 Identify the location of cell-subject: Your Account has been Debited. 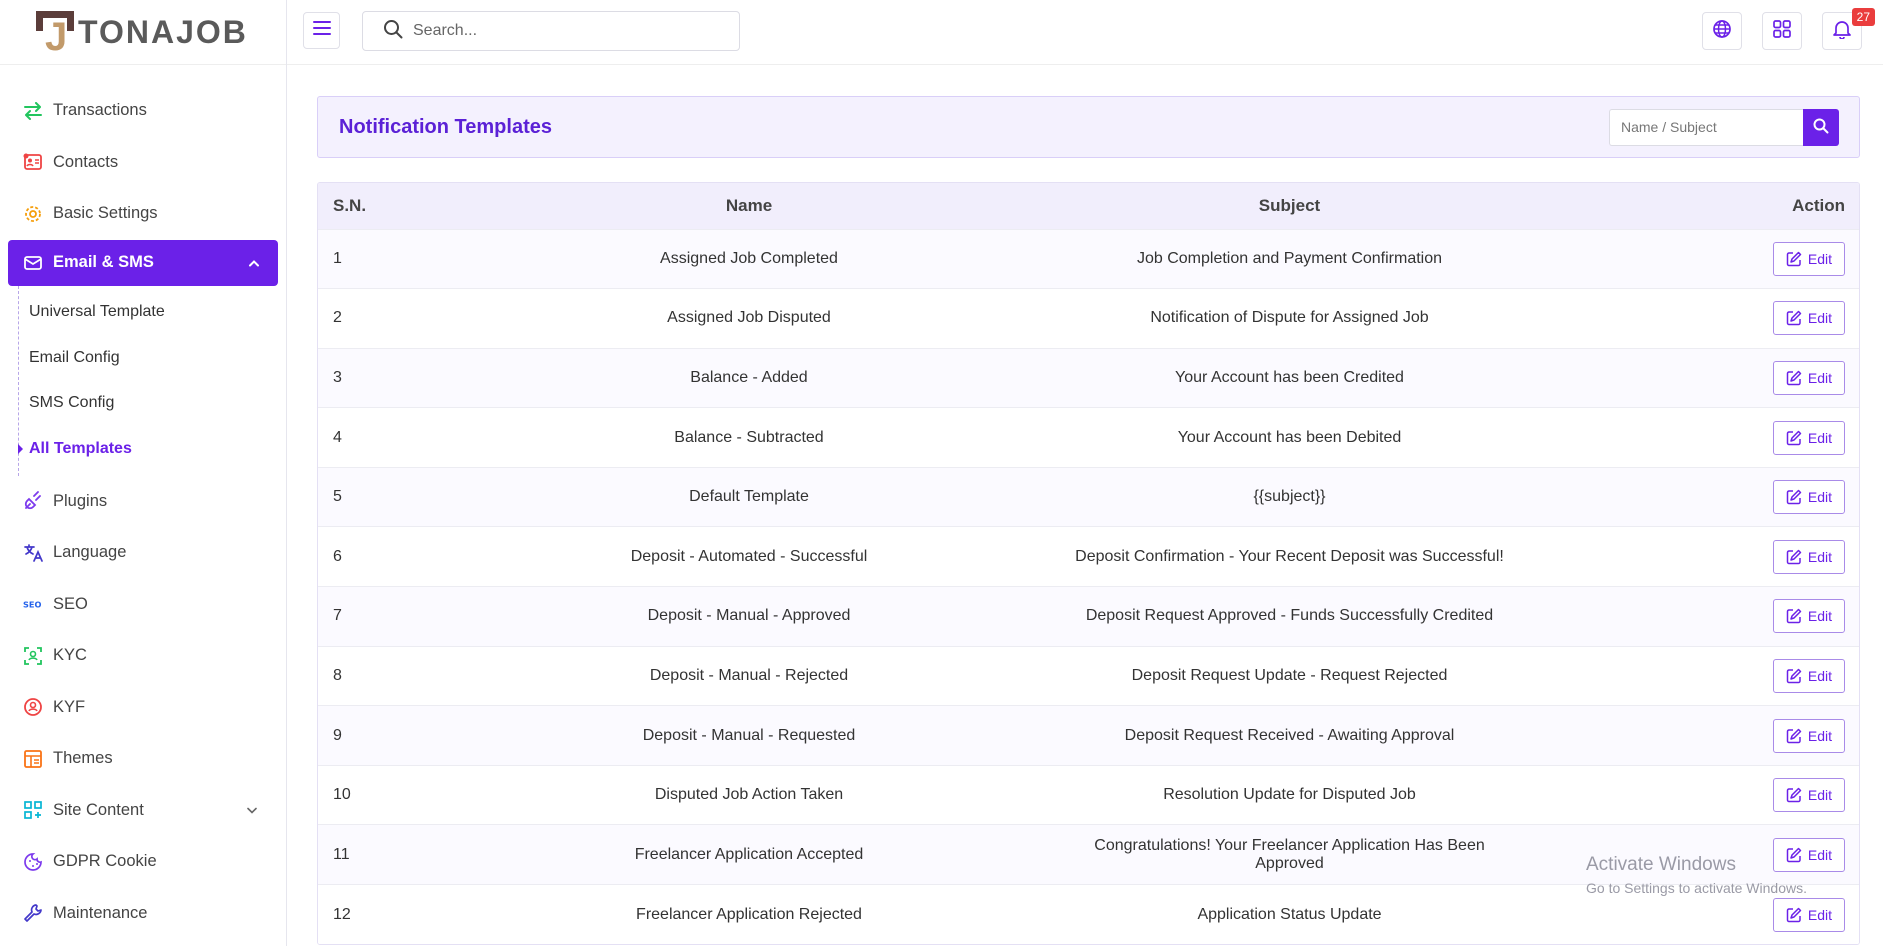
(1289, 437).